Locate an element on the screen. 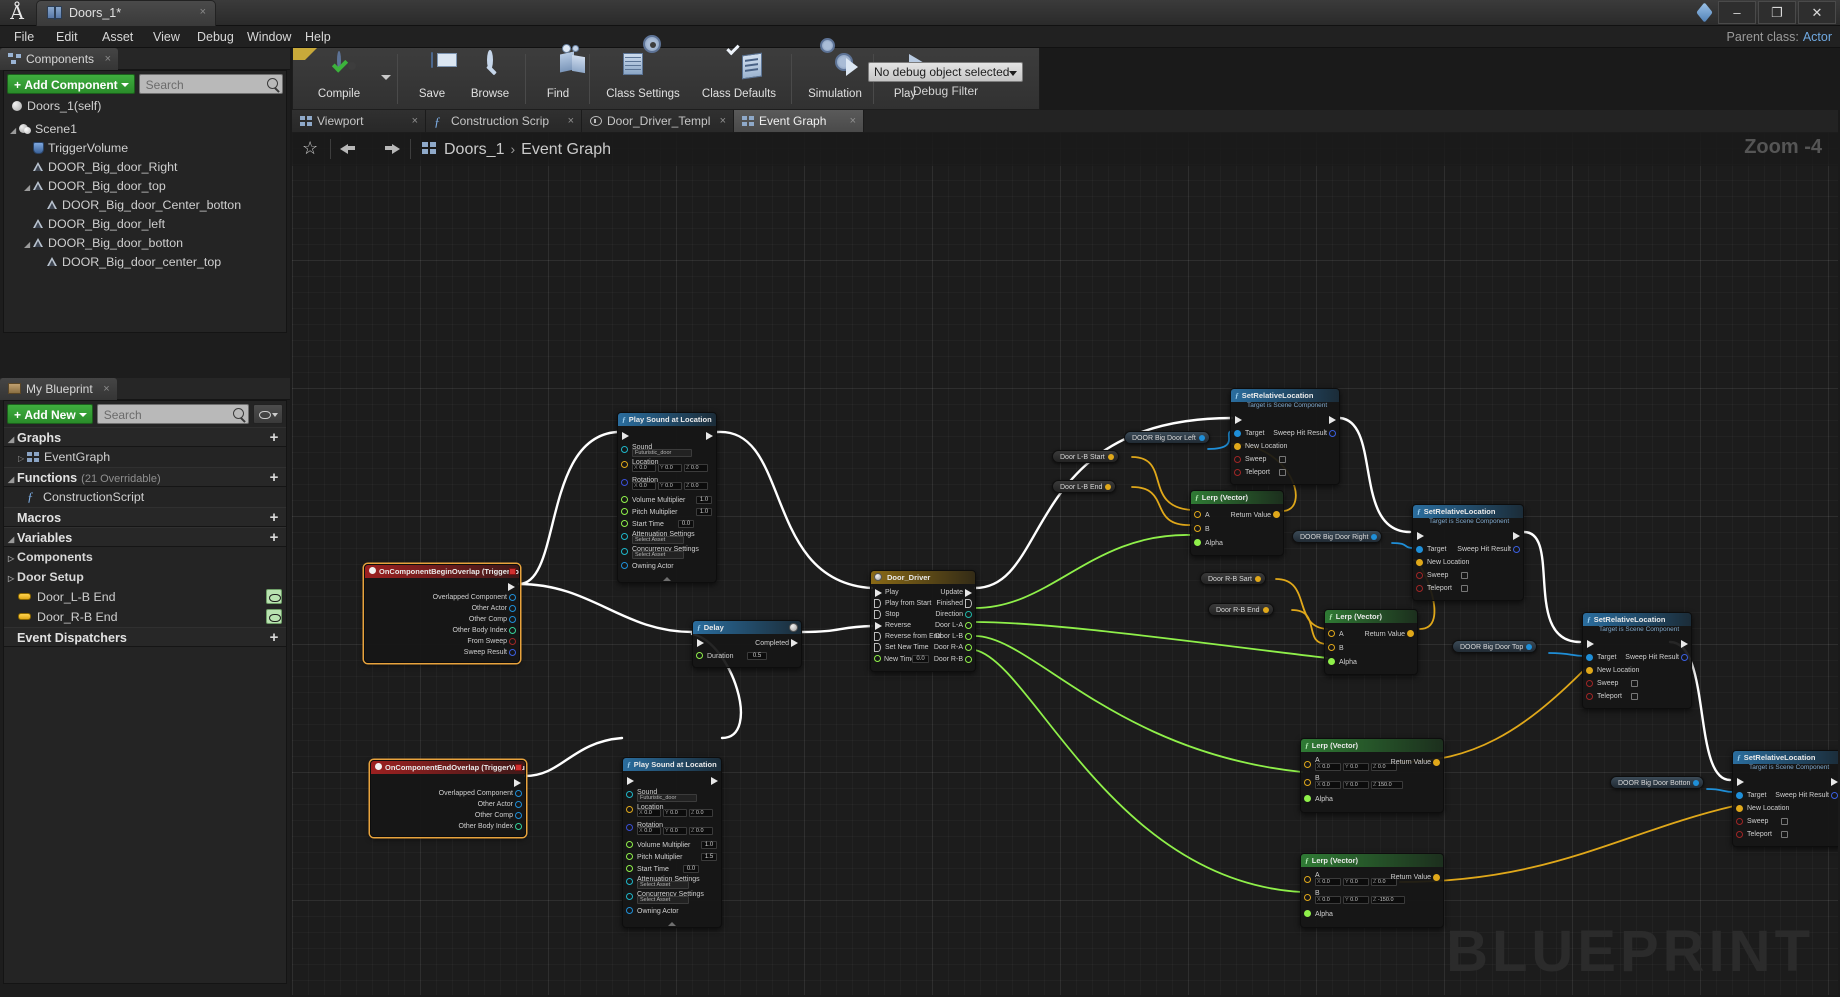 This screenshot has height=997, width=1840. bp-section-functions: ◢ Functions (21 Overridable) + is located at coordinates (145, 477).